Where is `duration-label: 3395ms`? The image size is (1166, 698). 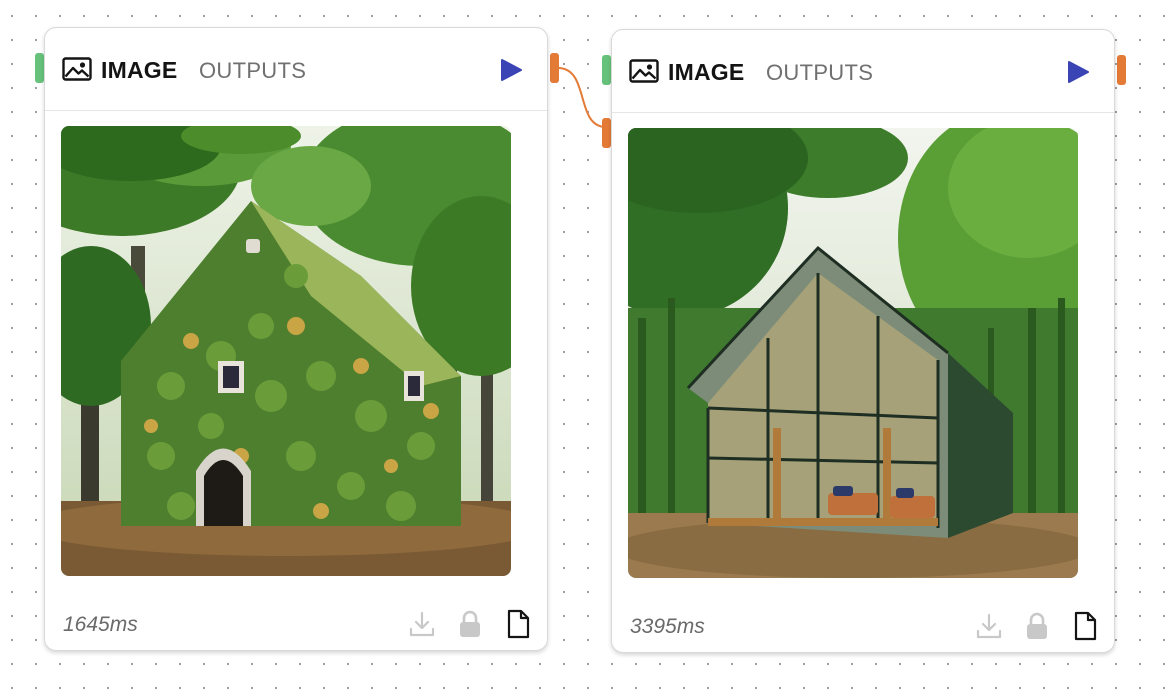 duration-label: 3395ms is located at coordinates (667, 626).